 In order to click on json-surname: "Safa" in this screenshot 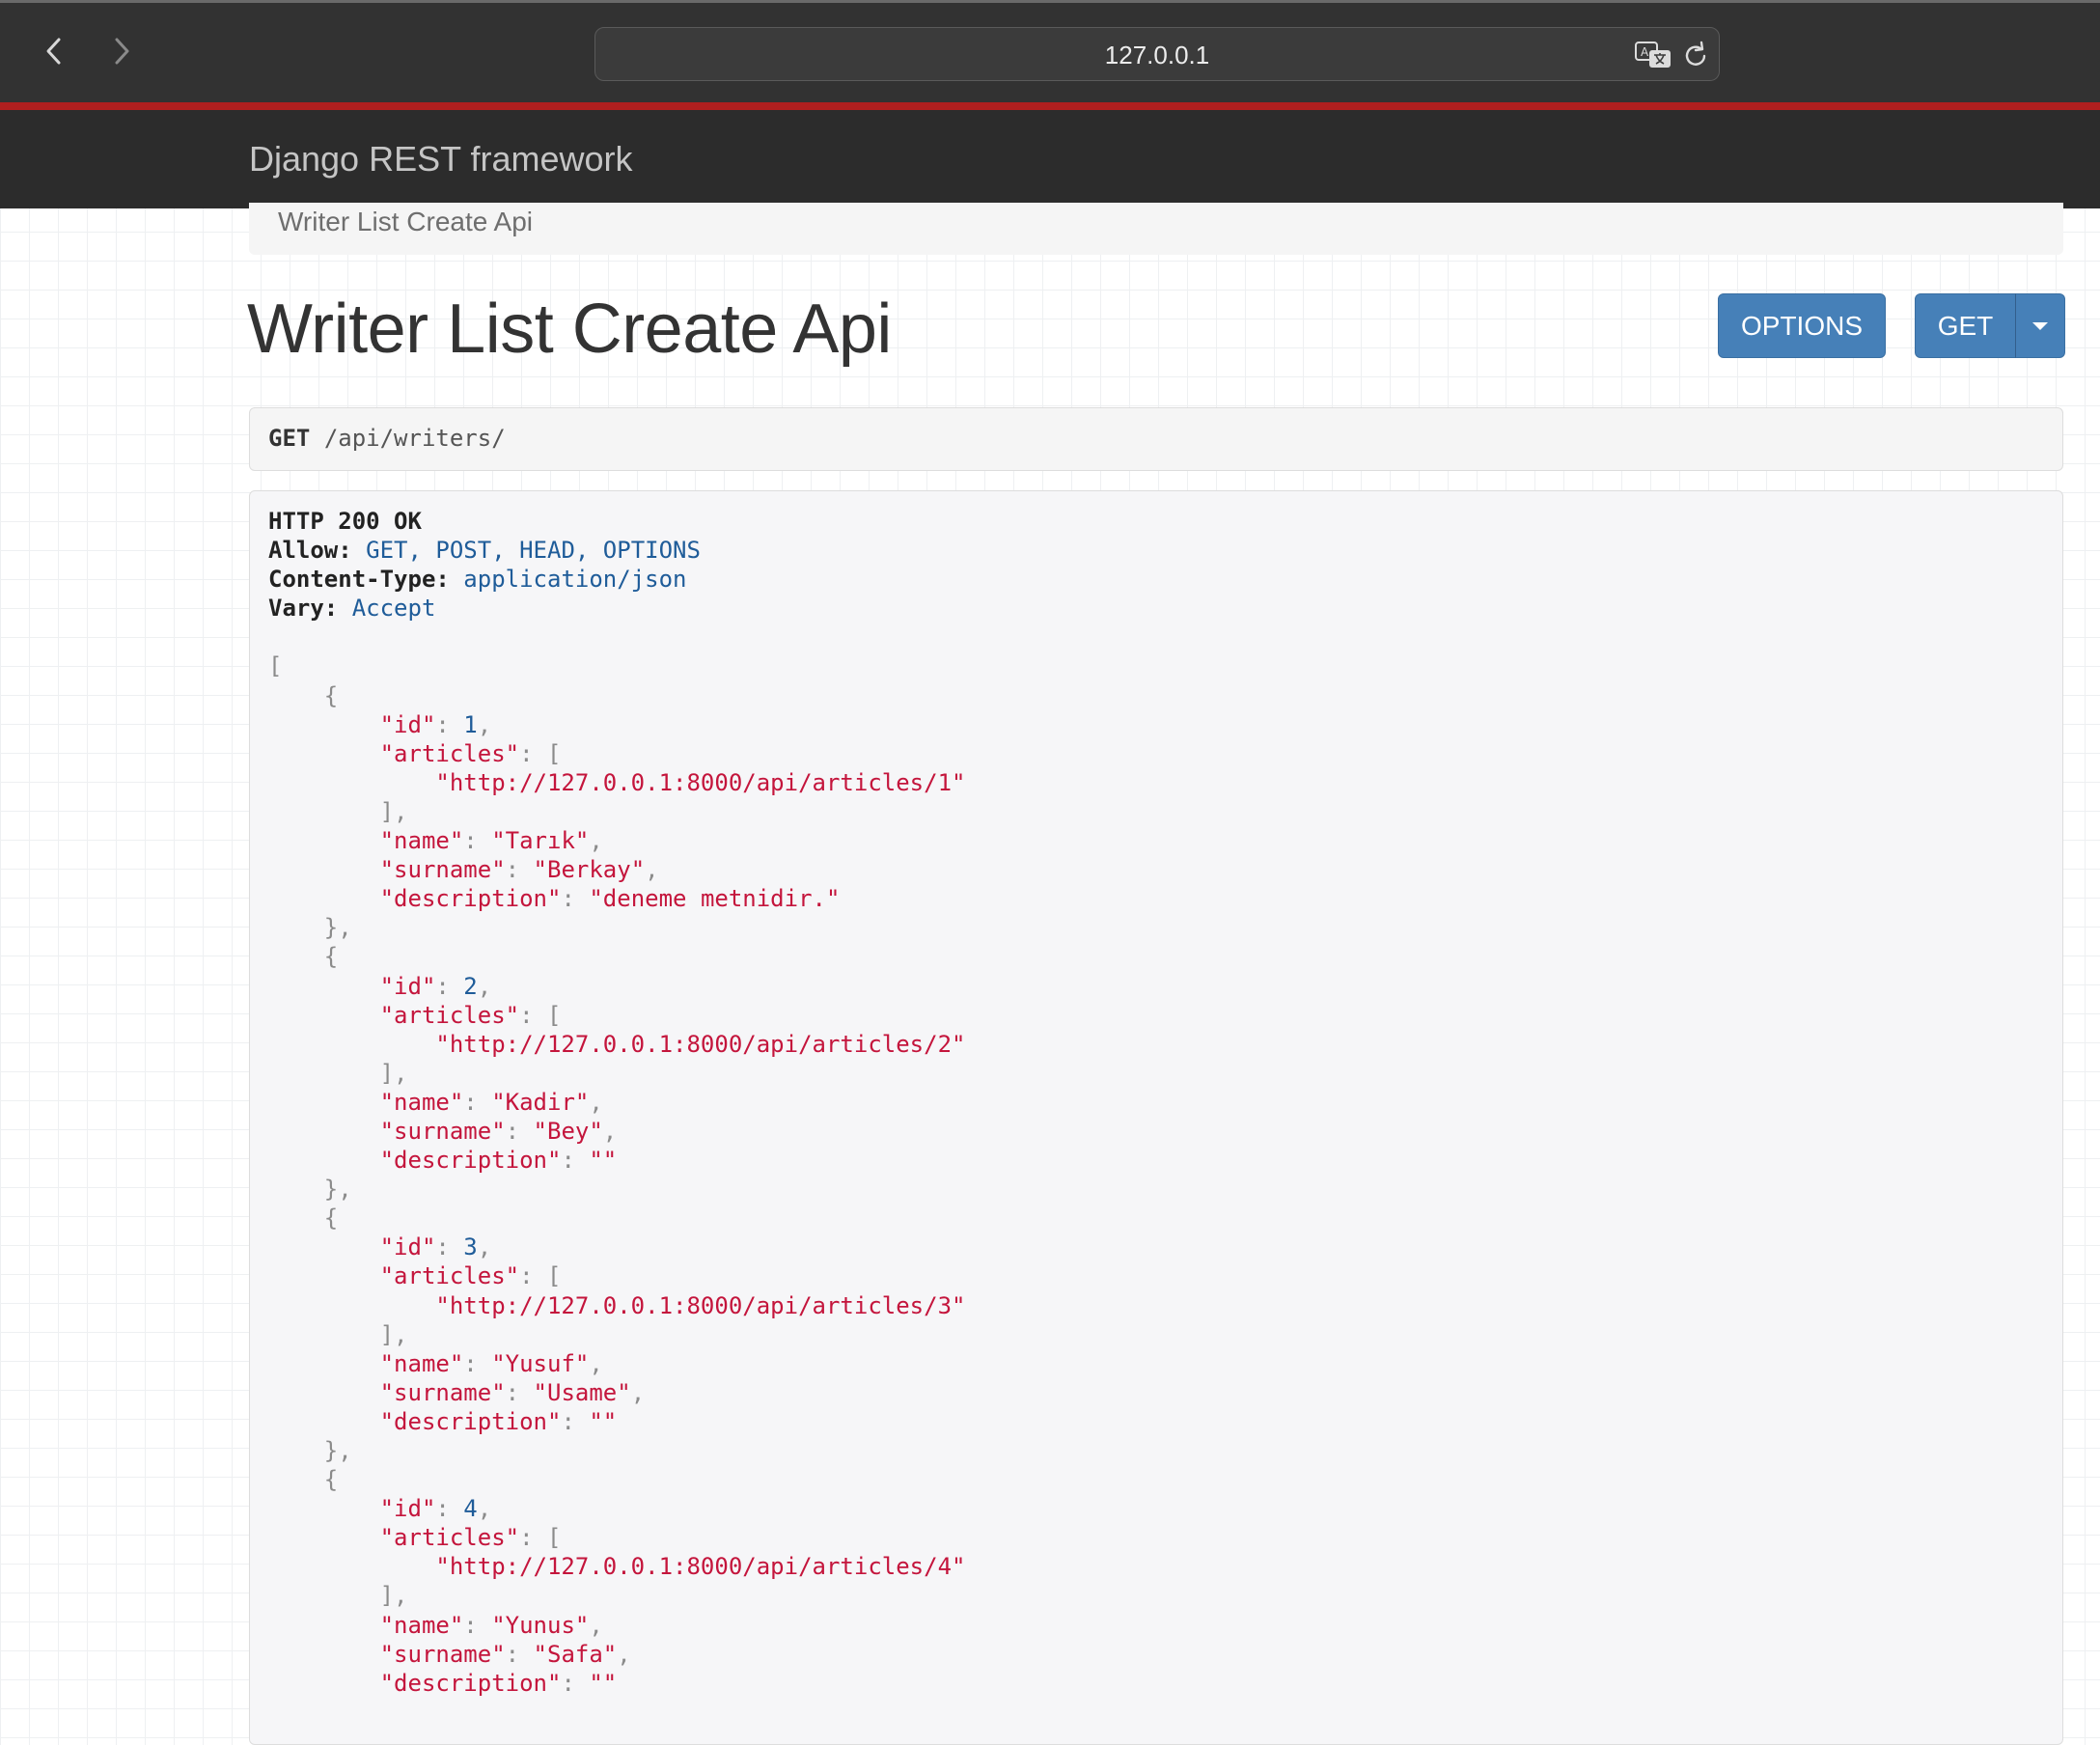, I will do `click(575, 1654)`.